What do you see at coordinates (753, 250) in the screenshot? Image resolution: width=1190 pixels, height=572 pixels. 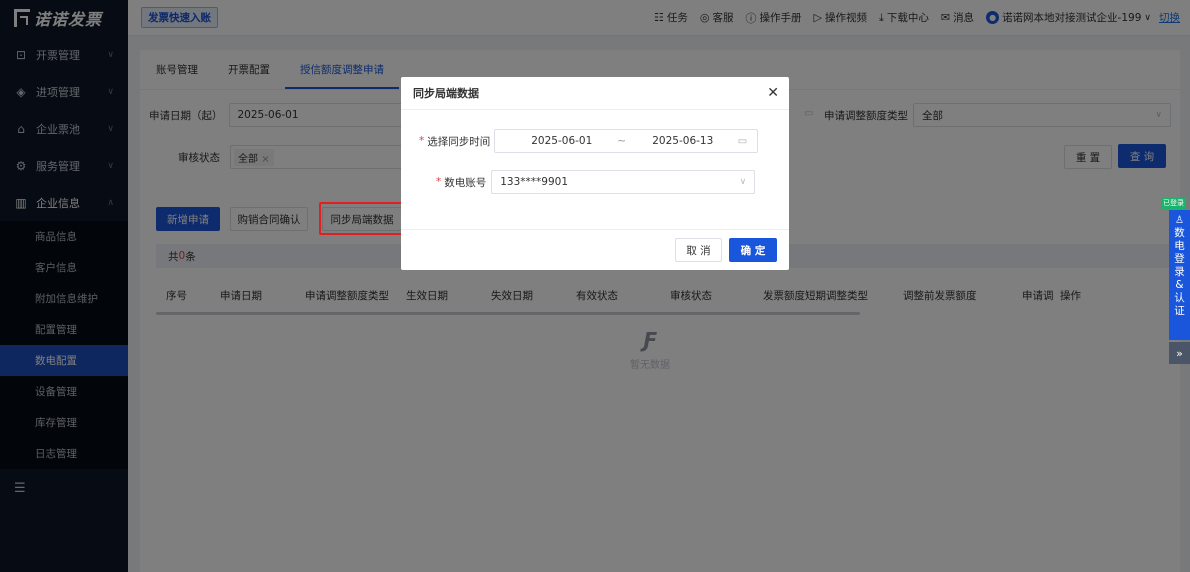 I see `confirm-button: 确 定` at bounding box center [753, 250].